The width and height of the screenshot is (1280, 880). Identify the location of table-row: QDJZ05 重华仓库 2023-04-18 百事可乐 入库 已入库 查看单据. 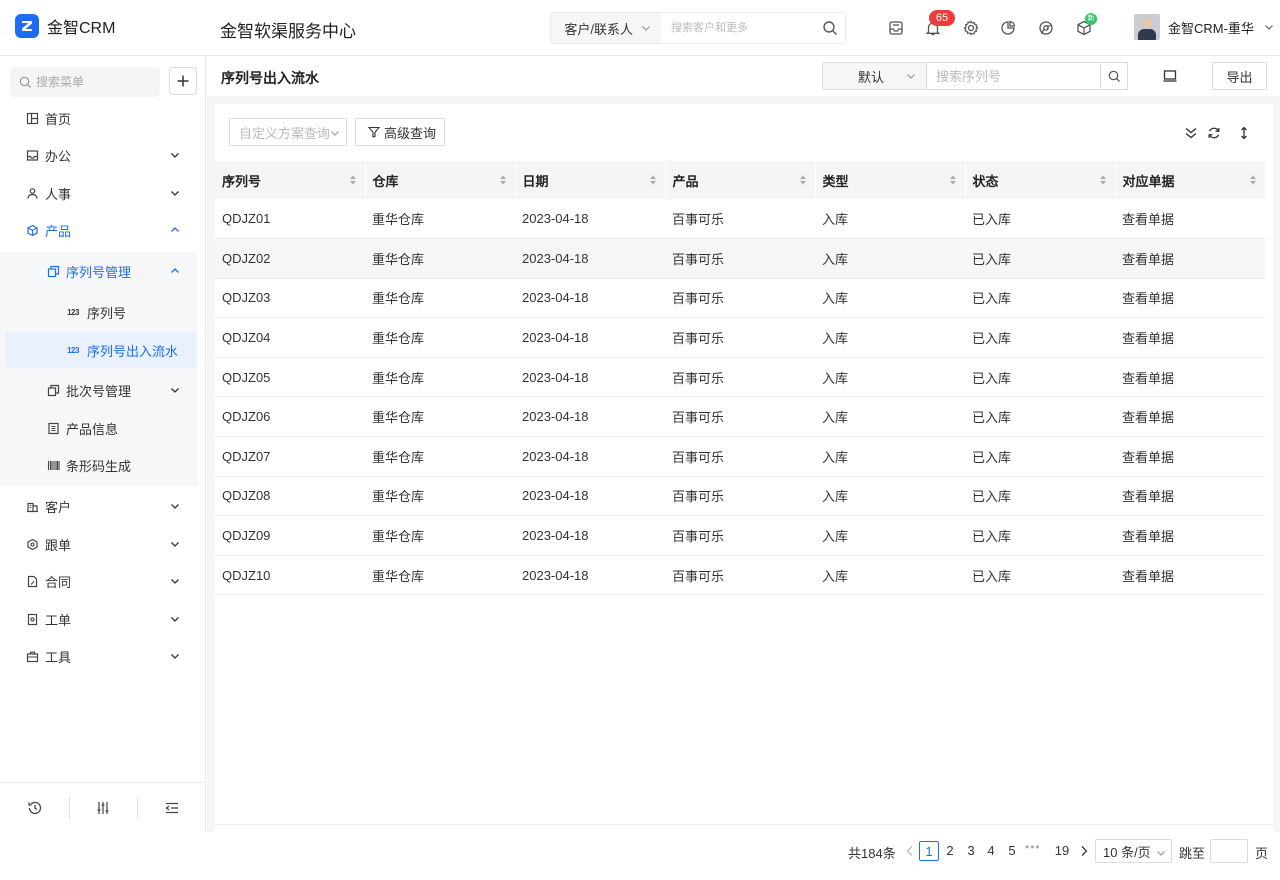
(740, 377).